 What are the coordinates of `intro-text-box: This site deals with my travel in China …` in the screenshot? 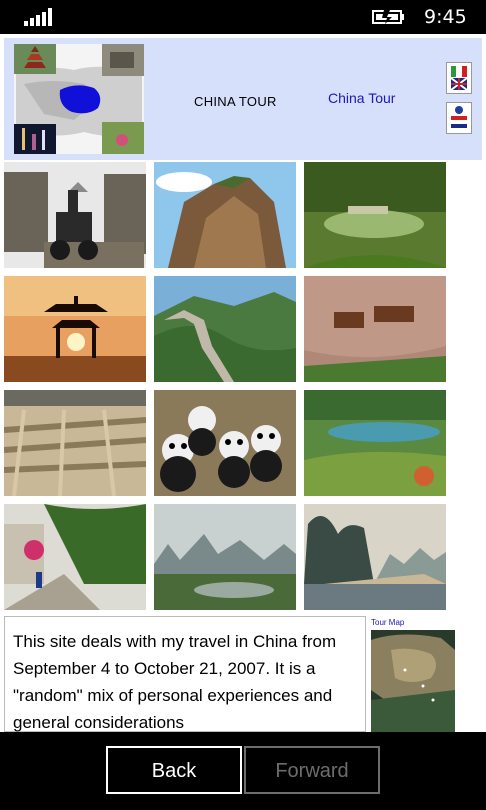 It's located at (185, 674).